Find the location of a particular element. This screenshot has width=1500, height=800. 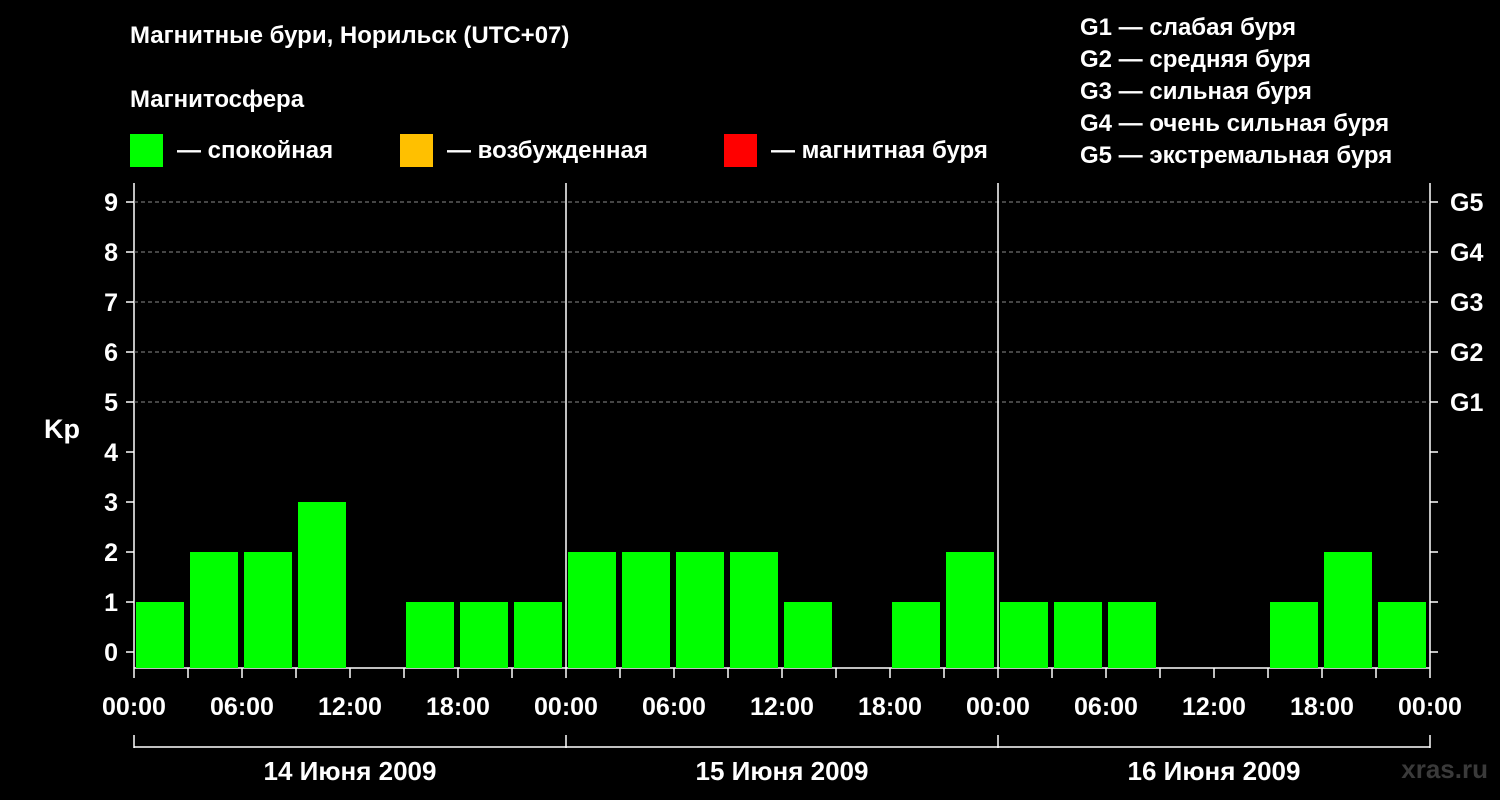

y-axis-label: Kp is located at coordinates (62, 429).